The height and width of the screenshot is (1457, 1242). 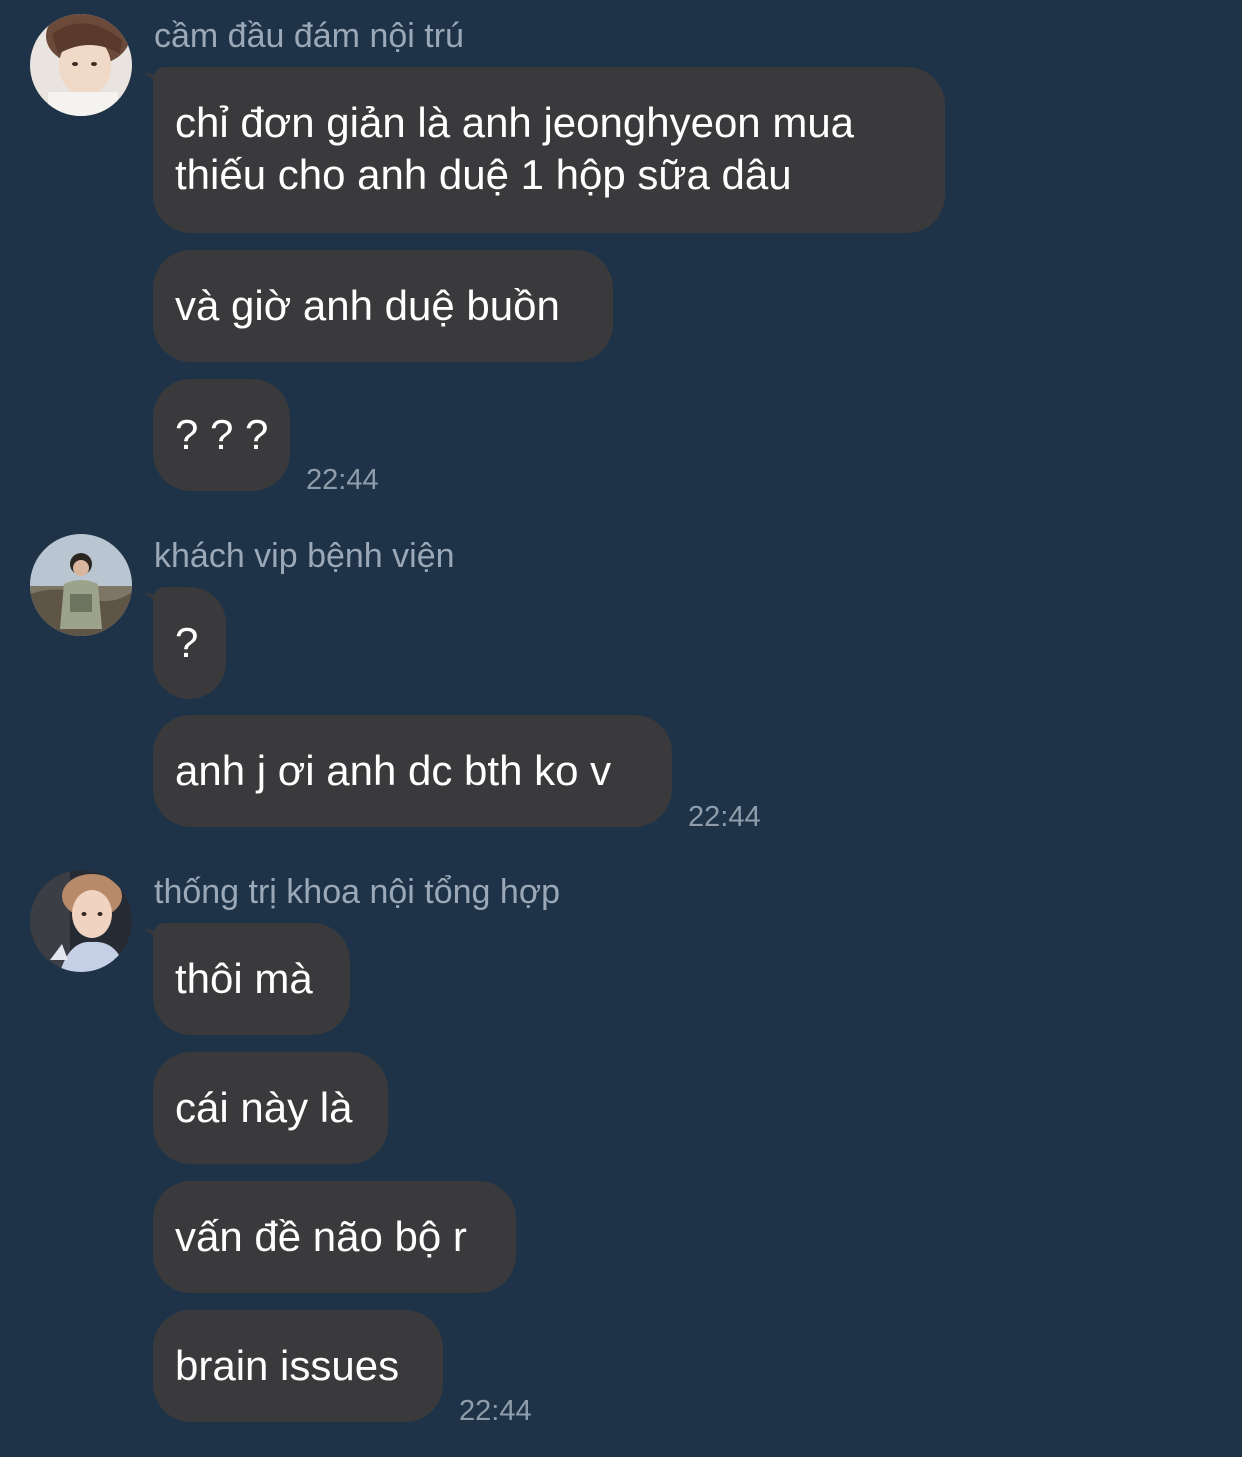 I want to click on sender-name: khách vip bệnh viện, so click(x=304, y=556).